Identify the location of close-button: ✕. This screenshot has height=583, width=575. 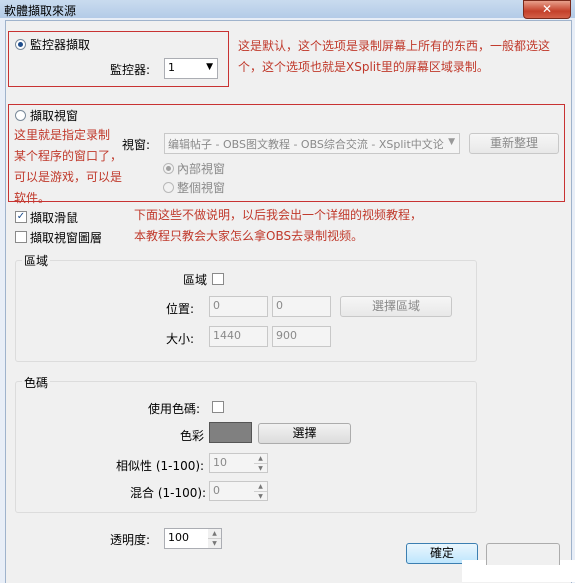
(547, 9).